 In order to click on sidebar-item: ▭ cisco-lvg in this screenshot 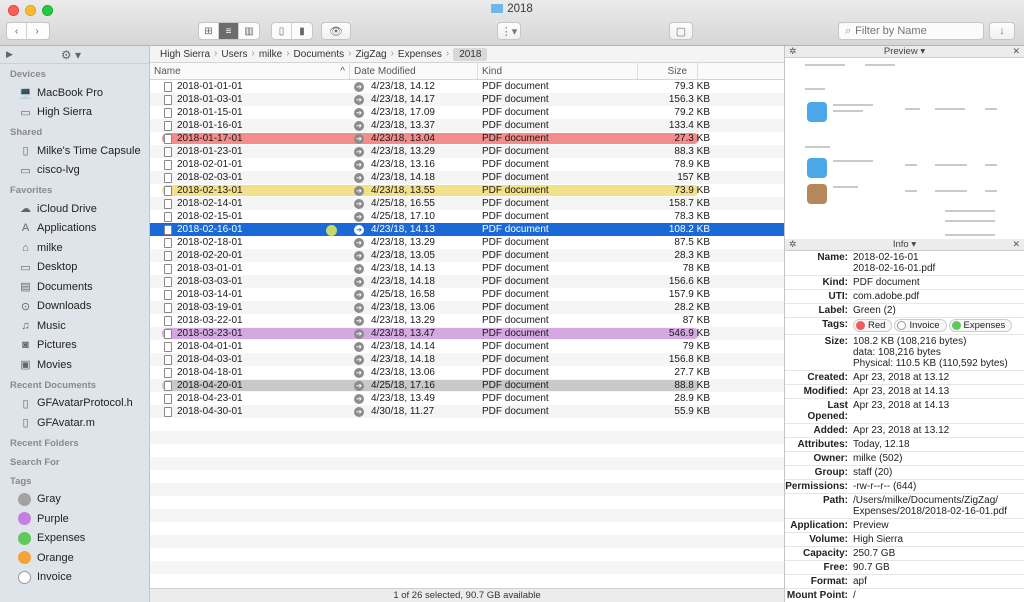, I will do `click(74, 171)`.